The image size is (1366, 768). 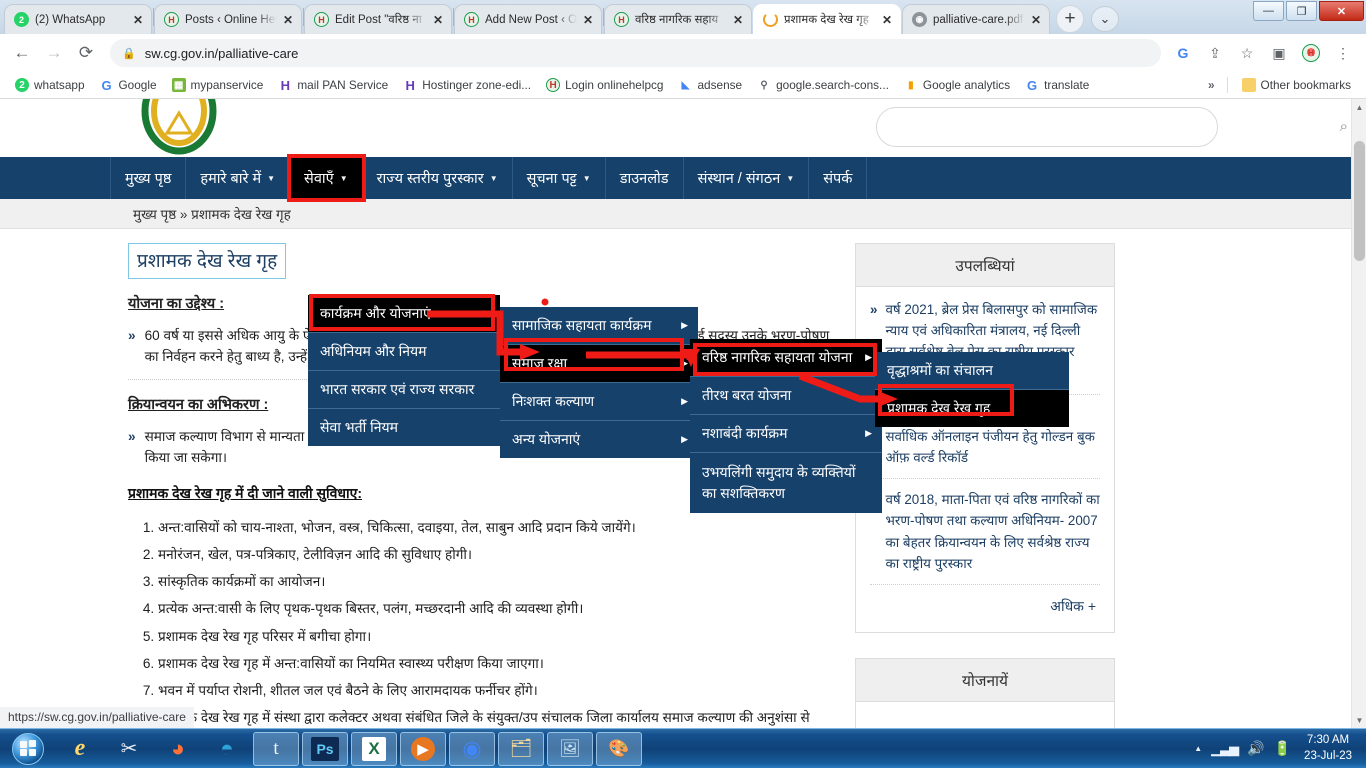 I want to click on other-bookmarks-button: Other bookmarks, so click(x=1296, y=85).